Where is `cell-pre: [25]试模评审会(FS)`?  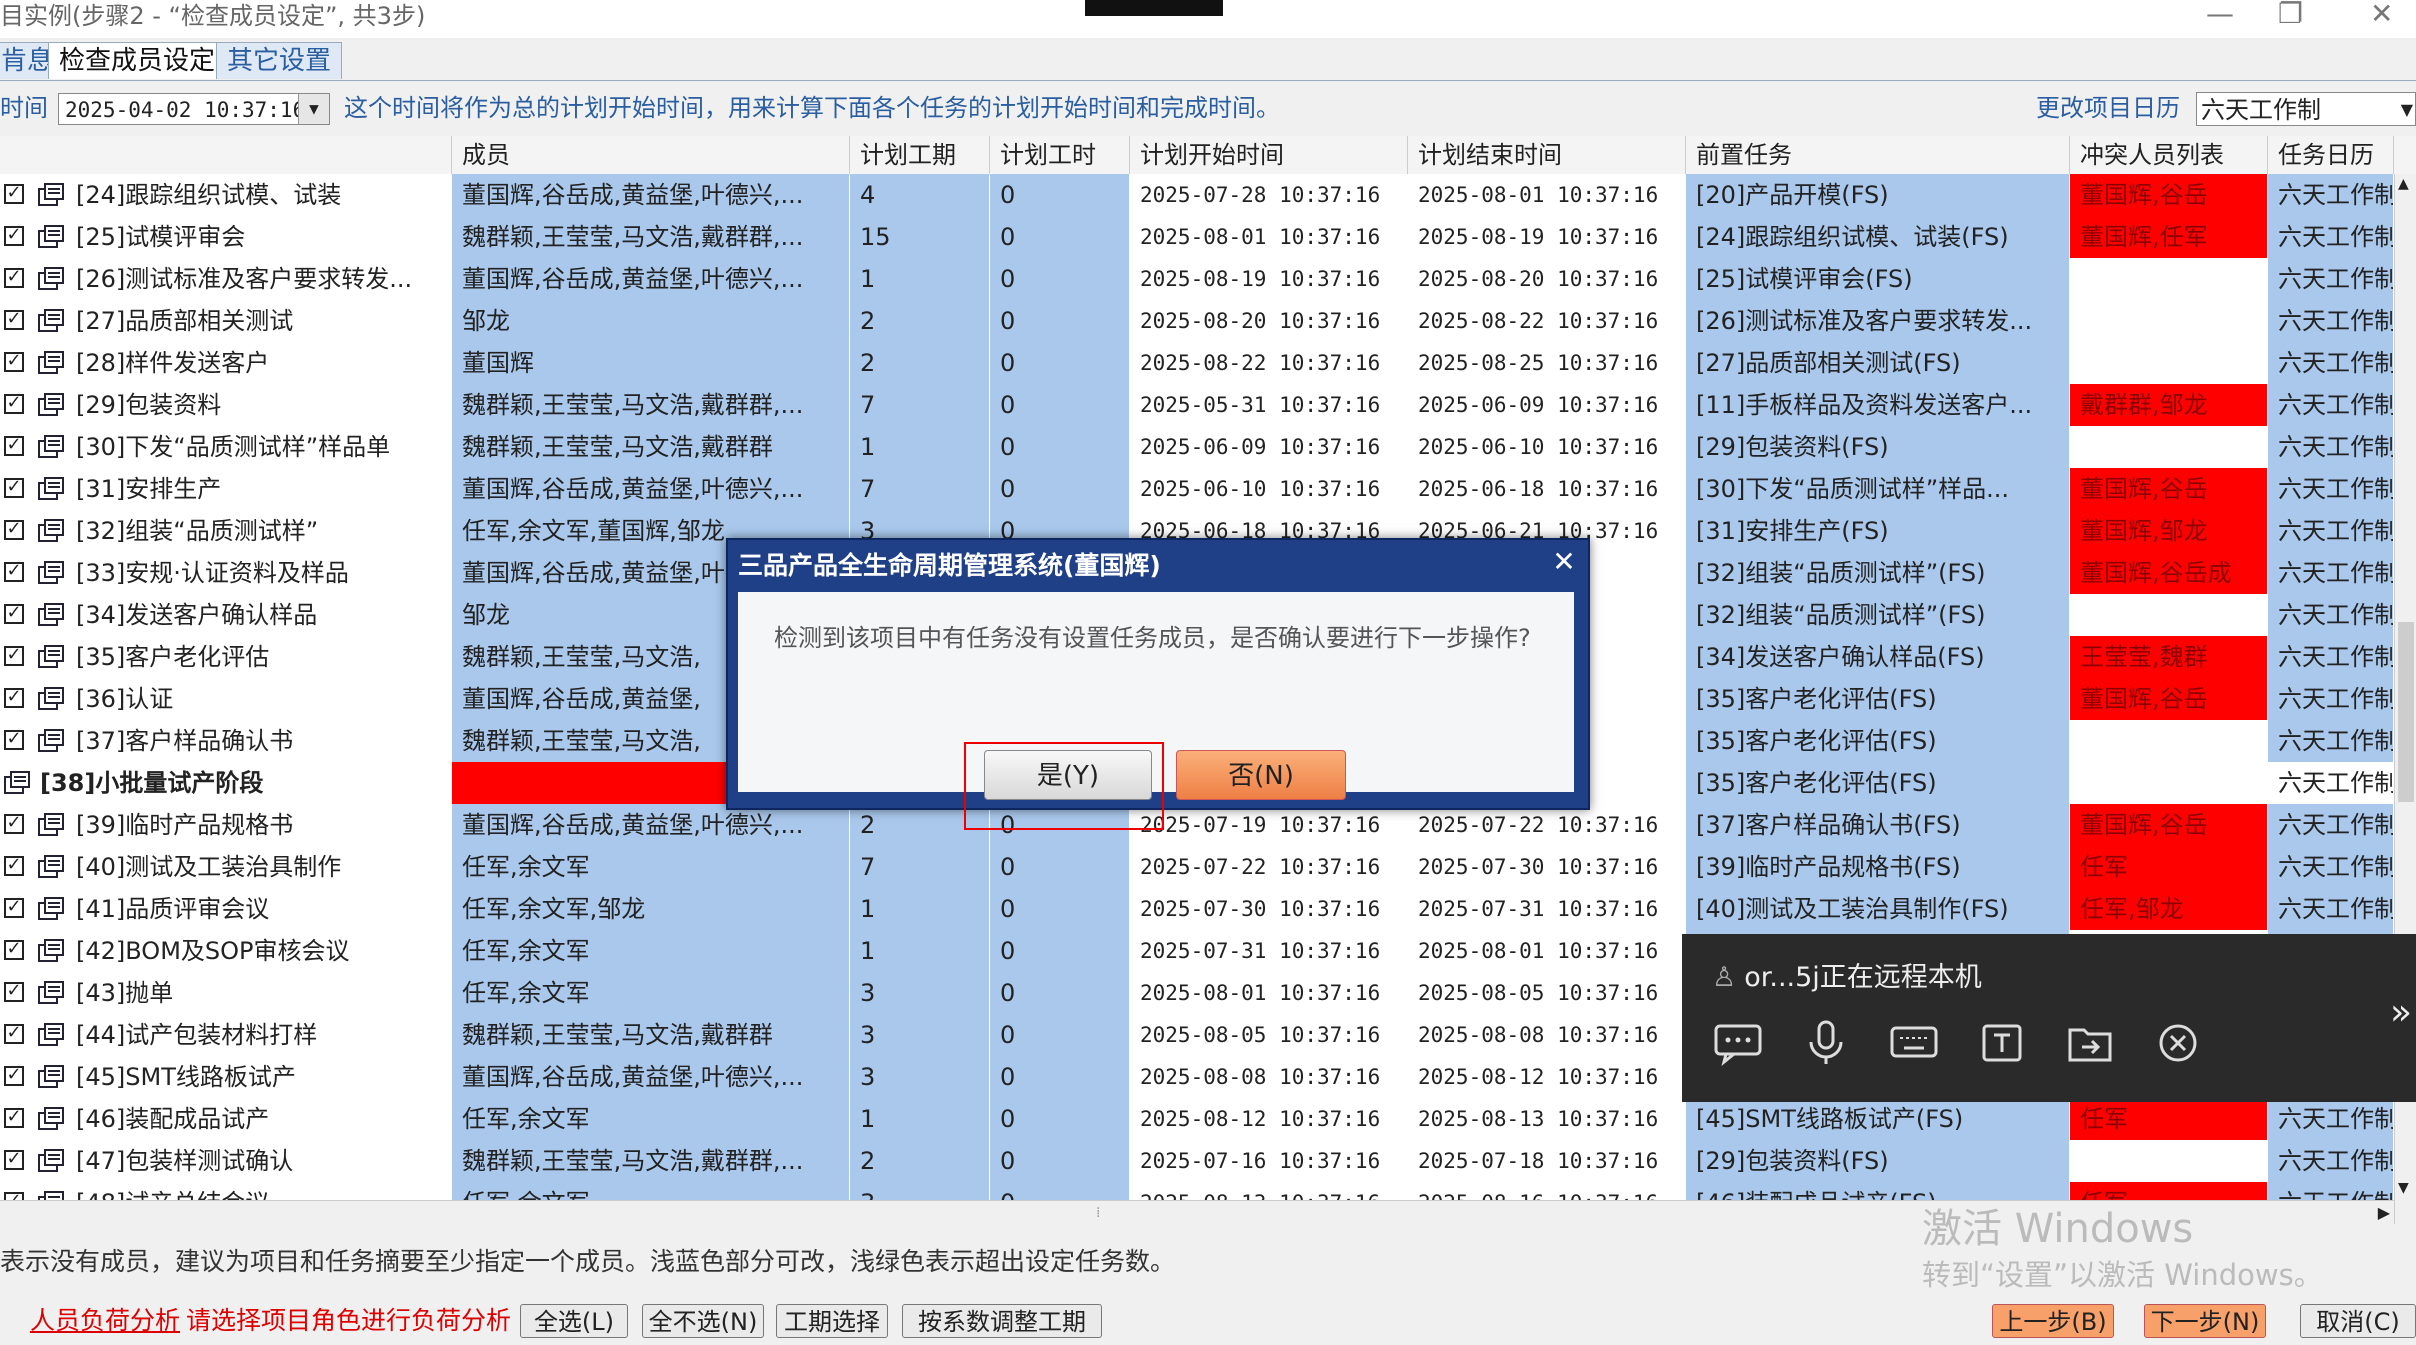
cell-pre: [25]试模评审会(FS) is located at coordinates (1878, 279).